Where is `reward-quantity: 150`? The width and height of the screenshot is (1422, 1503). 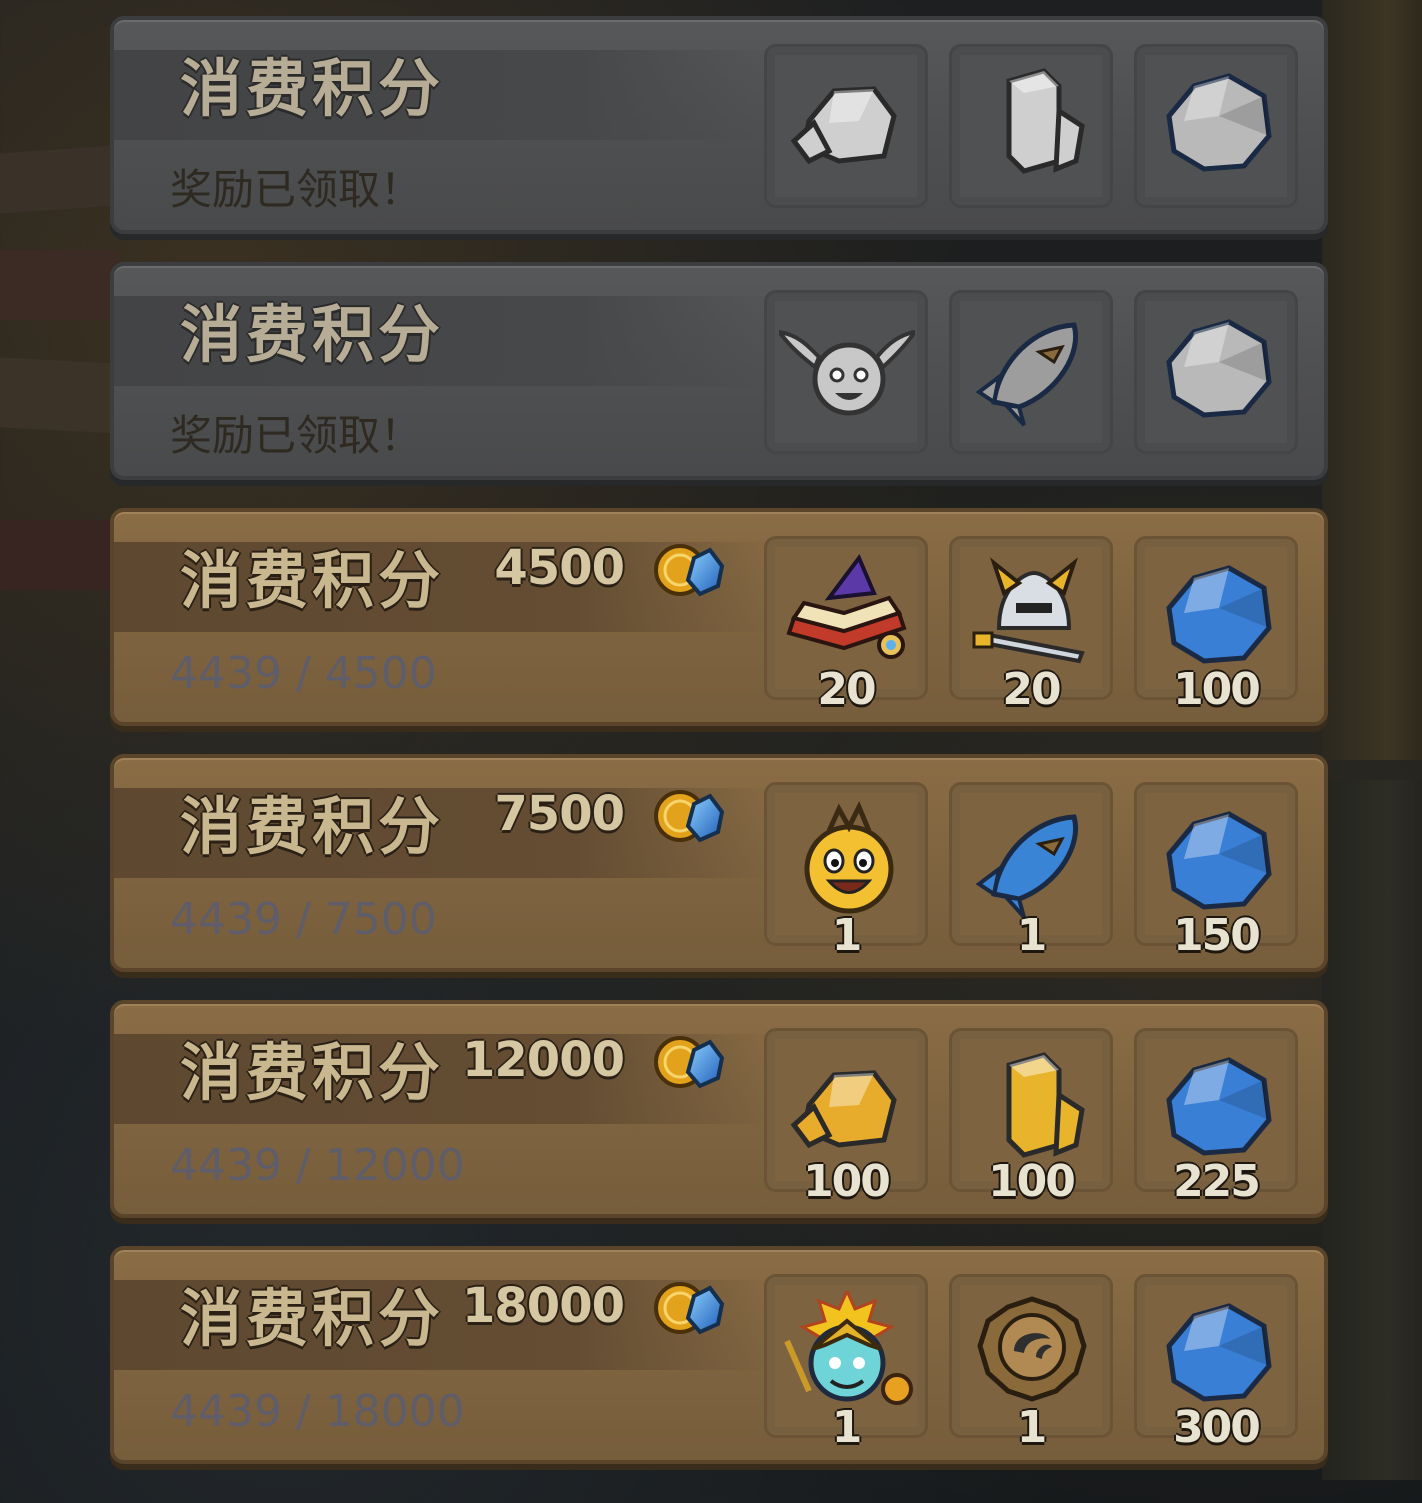
reward-quantity: 150 is located at coordinates (1217, 935).